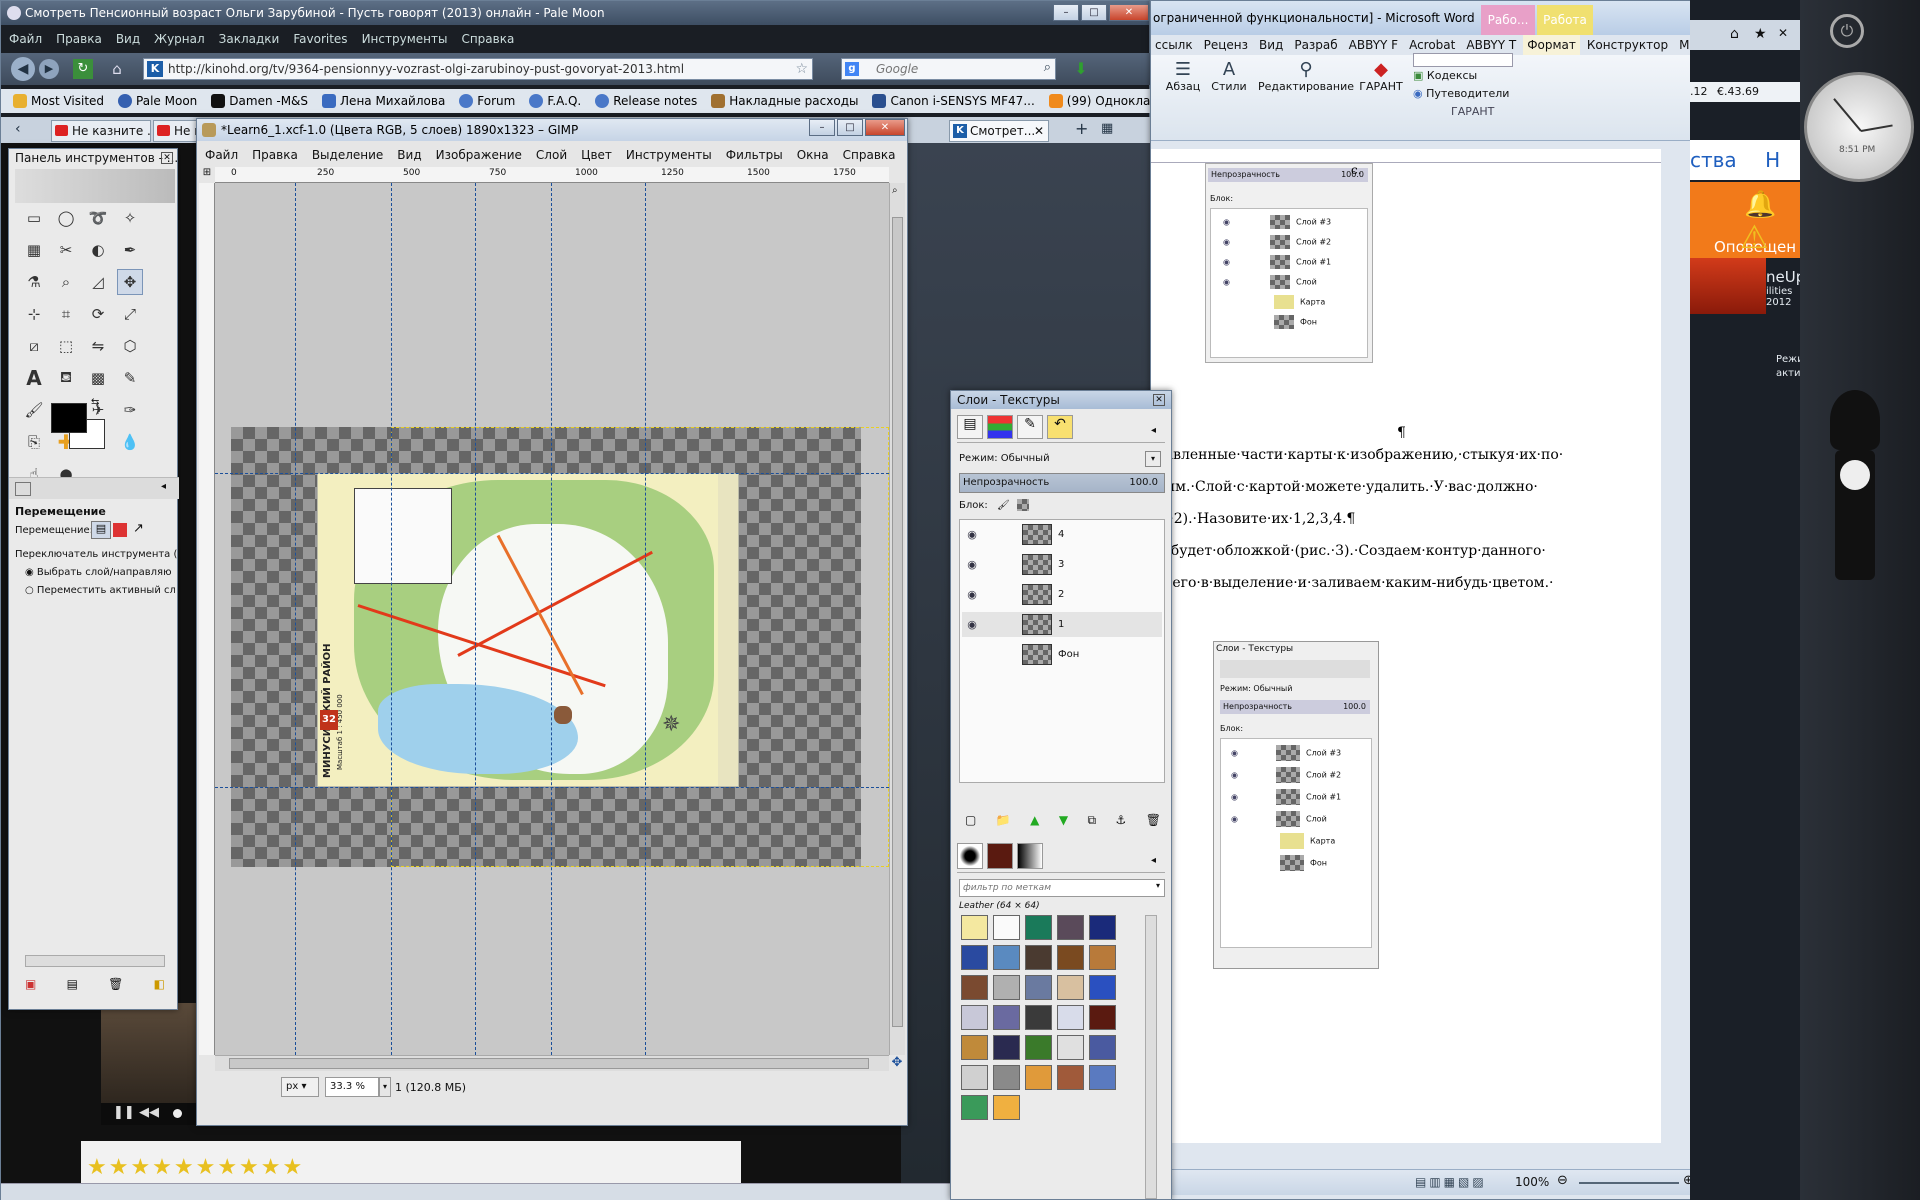 The image size is (1920, 1200). What do you see at coordinates (163, 486) in the screenshot?
I see `options-menu-icon: ◂` at bounding box center [163, 486].